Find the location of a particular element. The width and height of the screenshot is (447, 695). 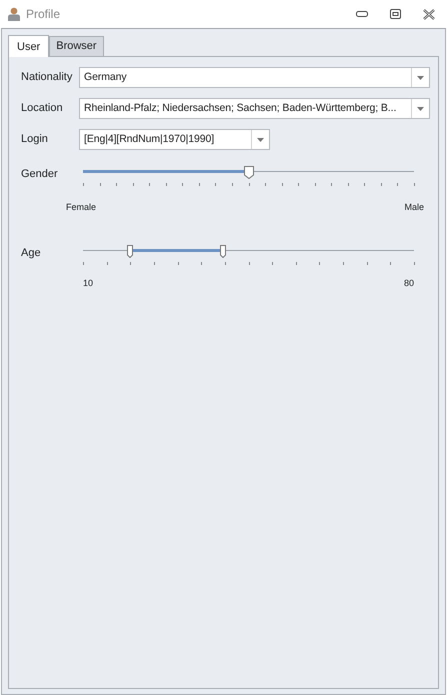

scale-label: Female is located at coordinates (81, 207).